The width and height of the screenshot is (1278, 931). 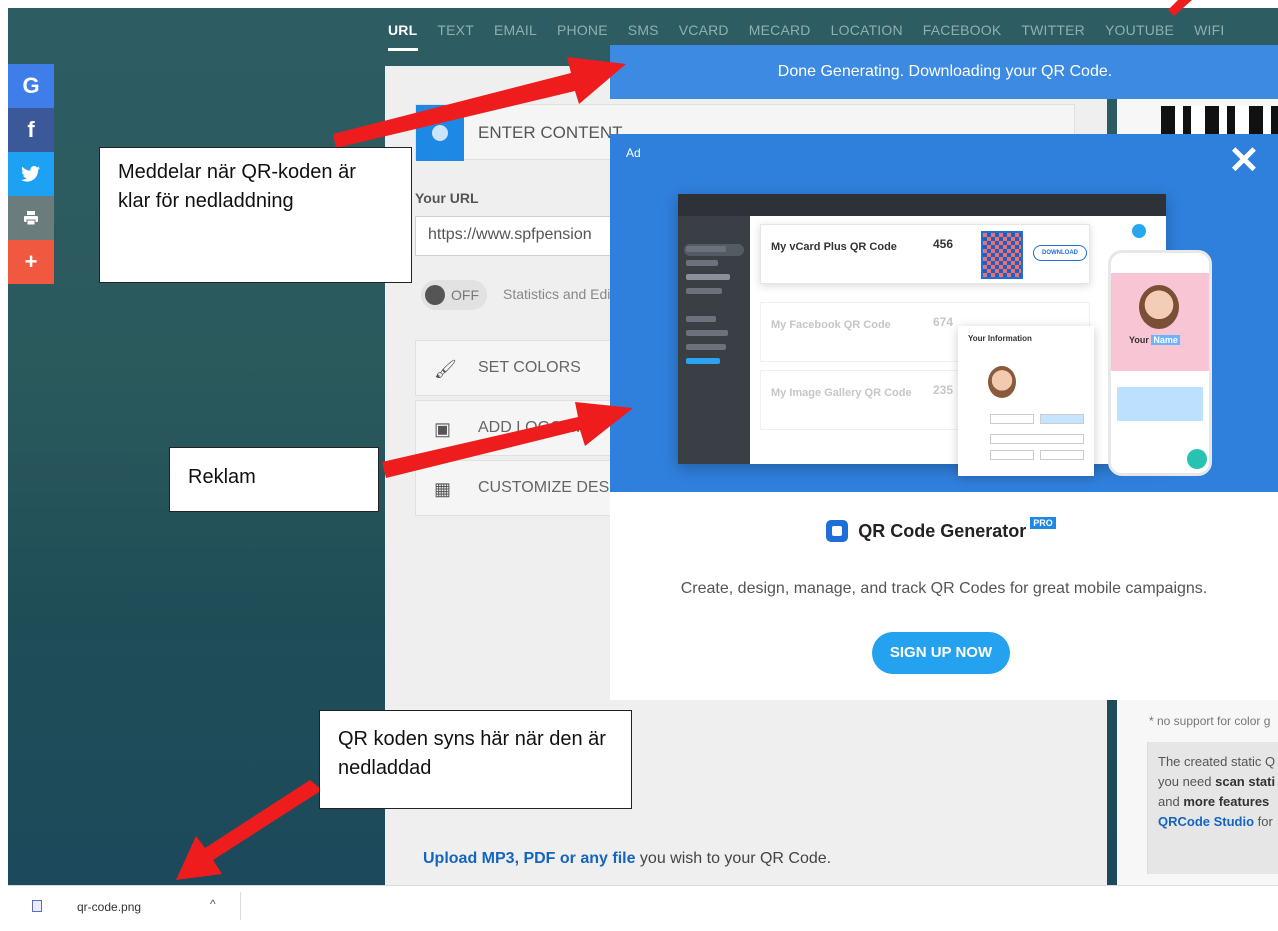 I want to click on mockup-add-button, so click(x=1139, y=231).